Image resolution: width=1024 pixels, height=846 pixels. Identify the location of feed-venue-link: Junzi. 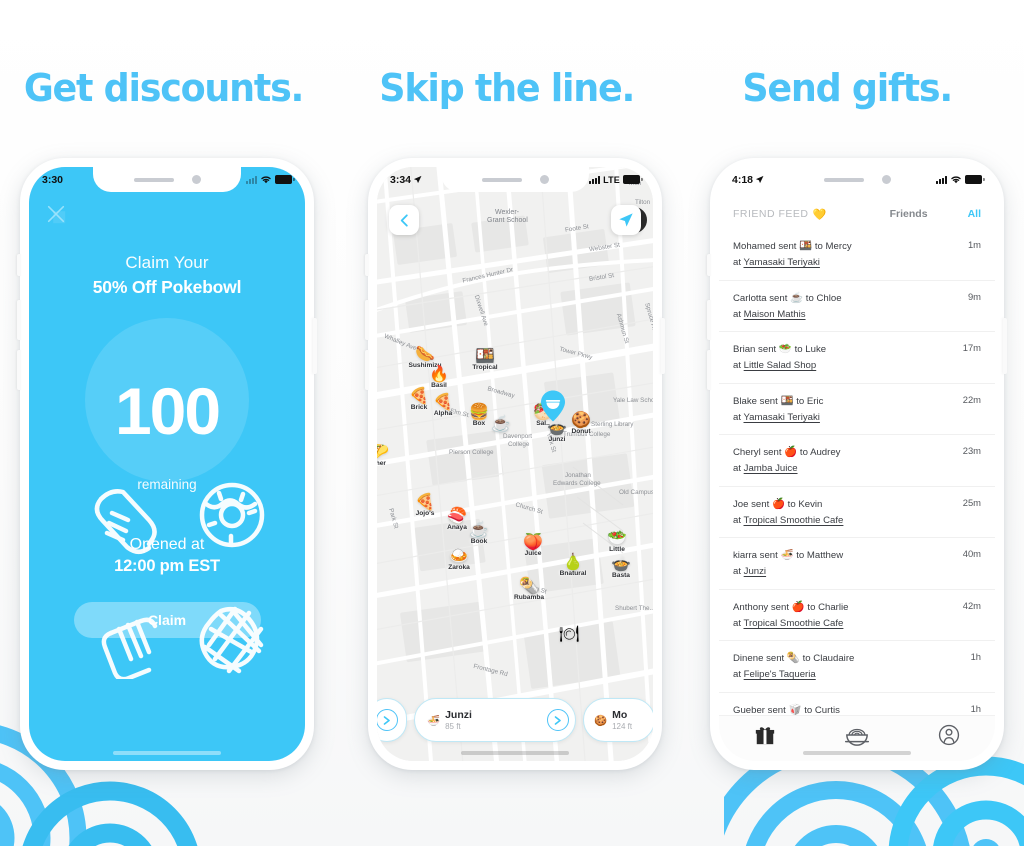
(755, 571).